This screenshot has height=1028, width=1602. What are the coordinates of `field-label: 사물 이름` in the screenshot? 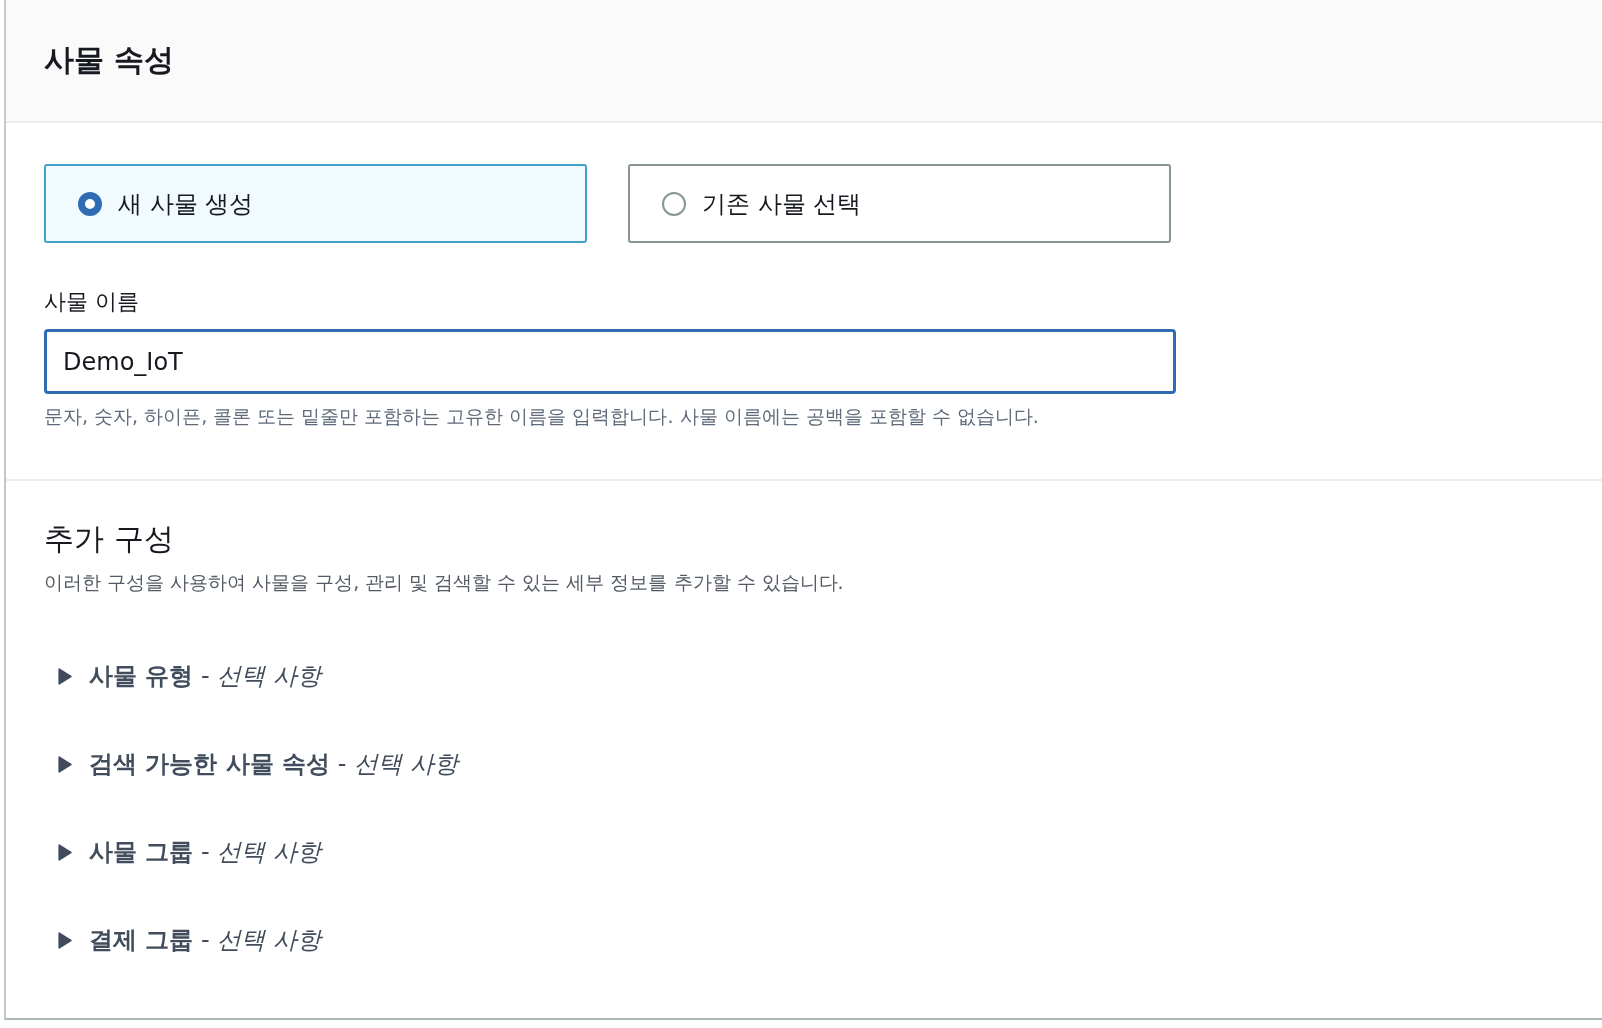 It's located at (92, 302).